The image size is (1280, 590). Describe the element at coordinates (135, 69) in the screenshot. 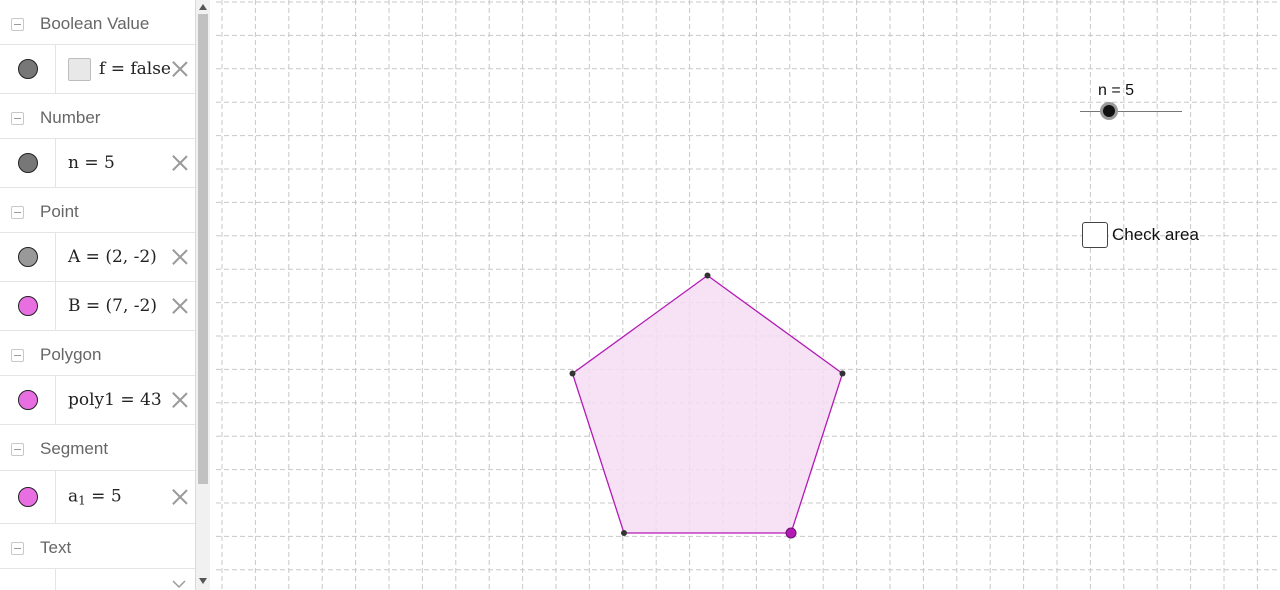

I see `algebra-row-text: f = false` at that location.